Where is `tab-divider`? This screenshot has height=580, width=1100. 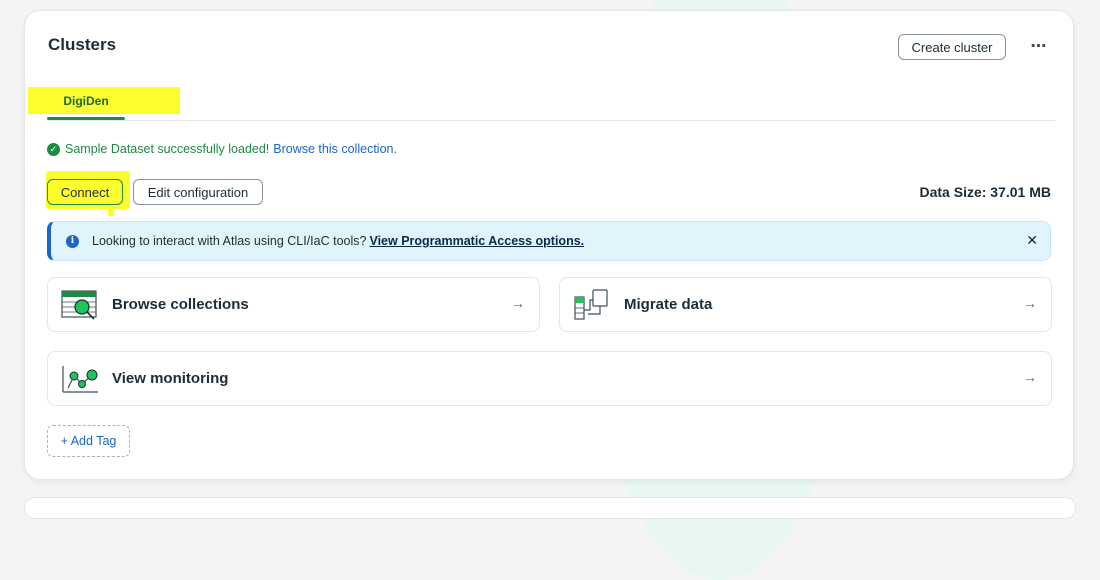 tab-divider is located at coordinates (551, 120).